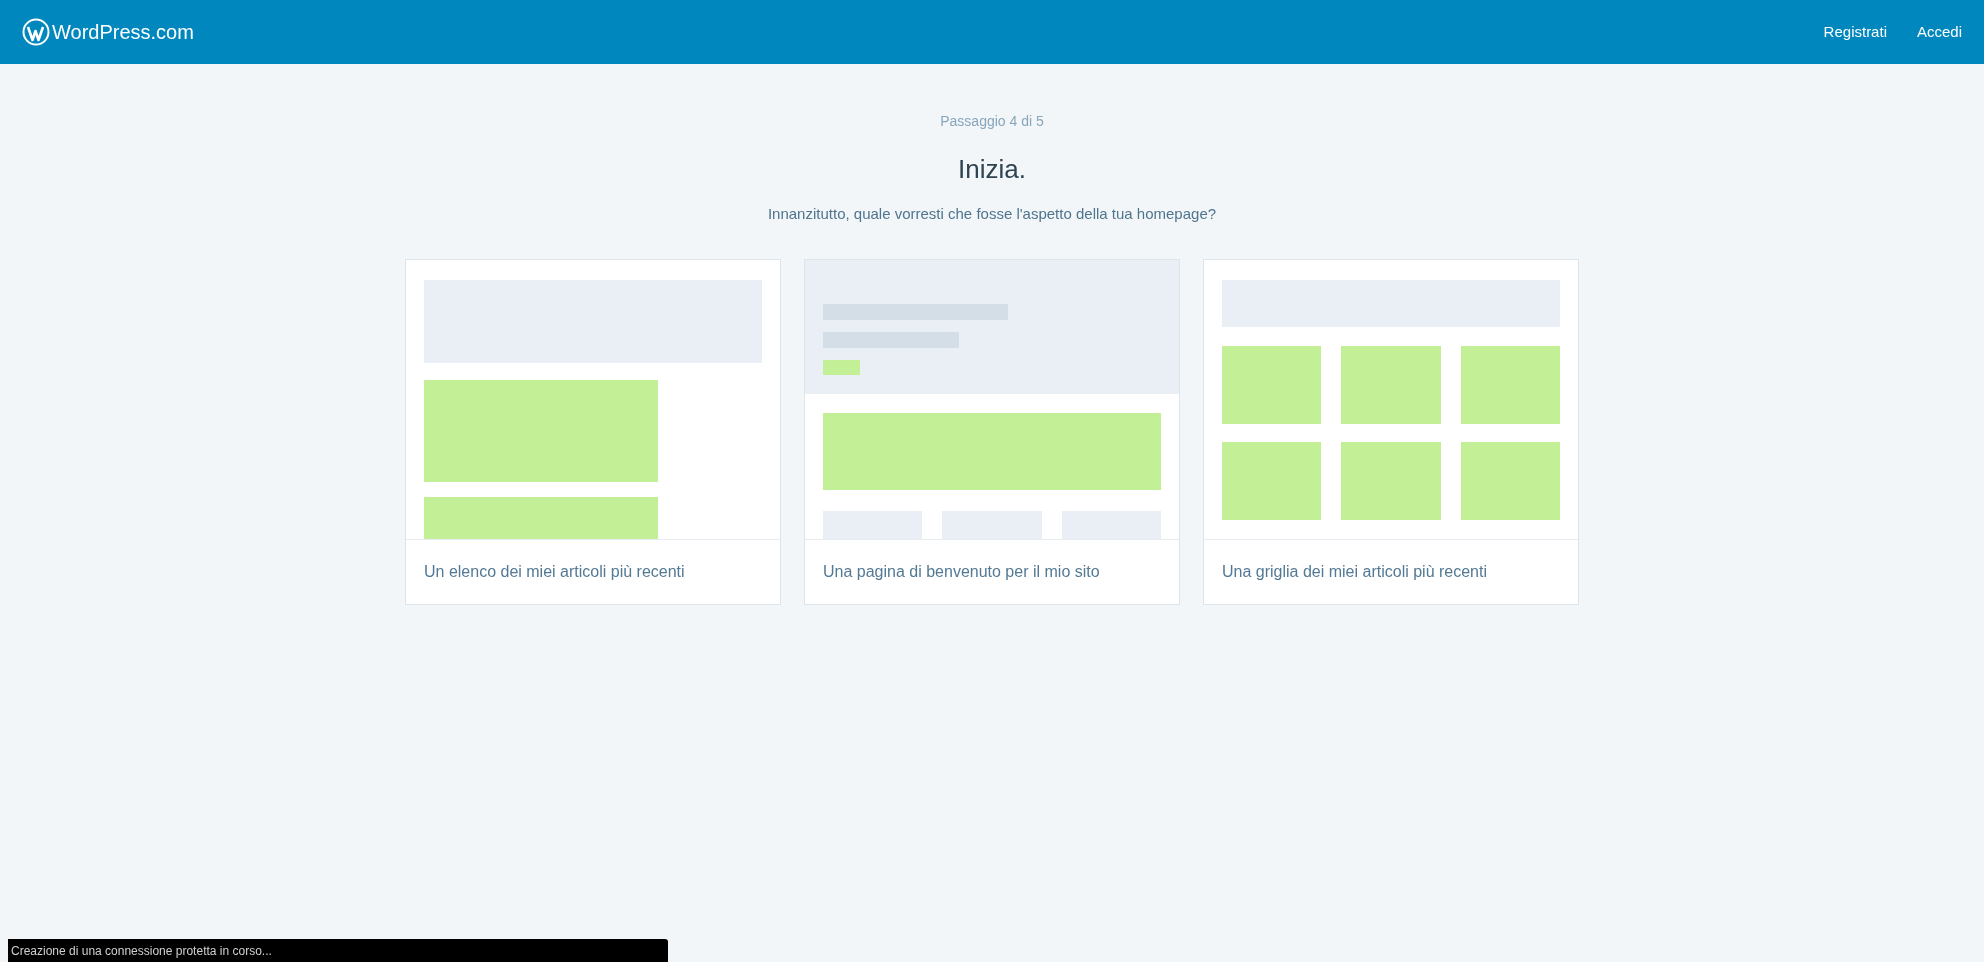 The image size is (1984, 962). I want to click on step-indicator: Passaggio 4 di 5, so click(992, 121).